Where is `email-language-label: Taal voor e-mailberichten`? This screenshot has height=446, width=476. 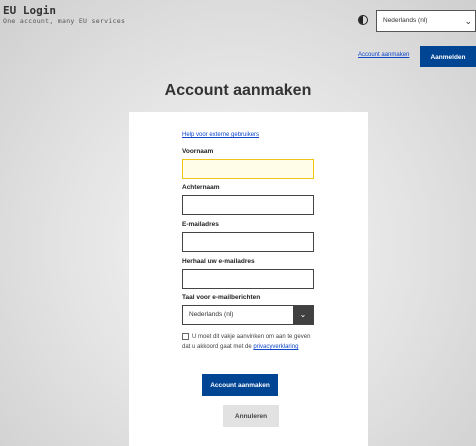
email-language-label: Taal voor e-mailberichten is located at coordinates (221, 297).